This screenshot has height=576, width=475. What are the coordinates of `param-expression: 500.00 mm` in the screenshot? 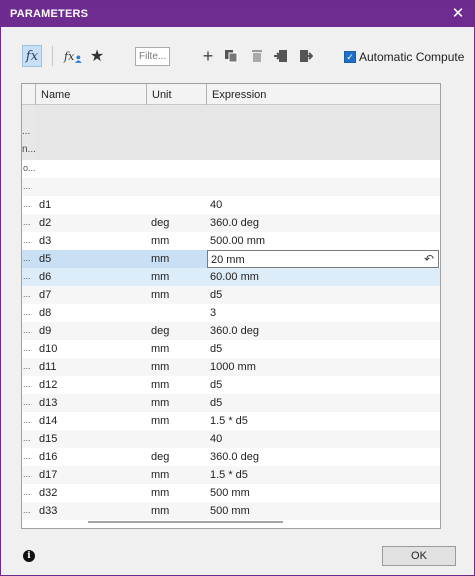 It's located at (323, 241).